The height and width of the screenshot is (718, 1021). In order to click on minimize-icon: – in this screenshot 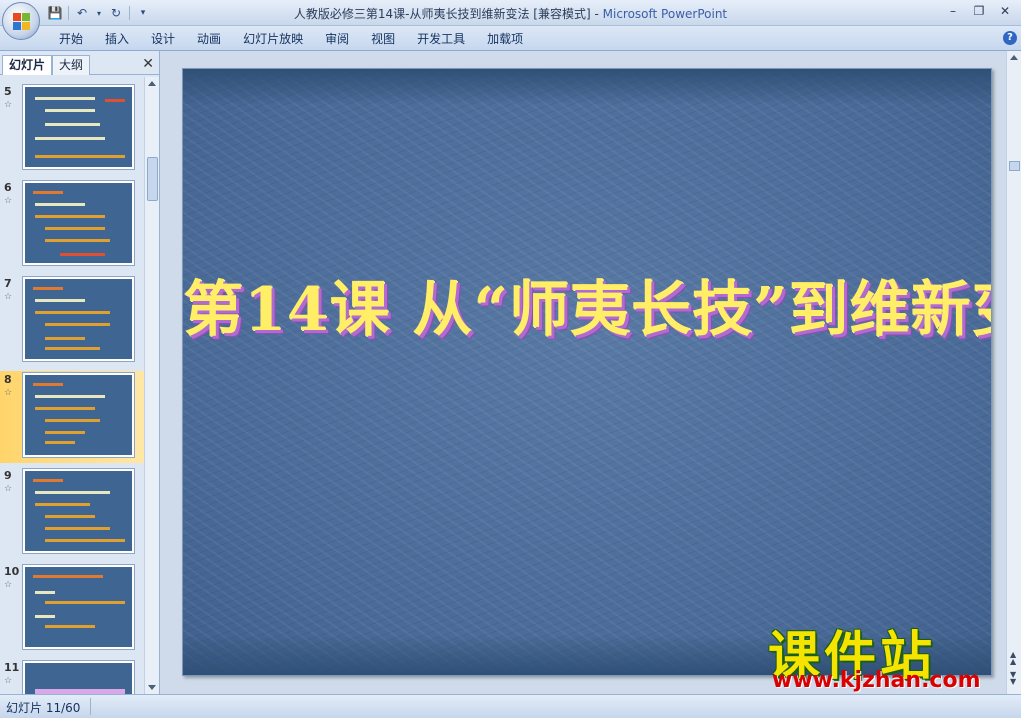, I will do `click(953, 11)`.